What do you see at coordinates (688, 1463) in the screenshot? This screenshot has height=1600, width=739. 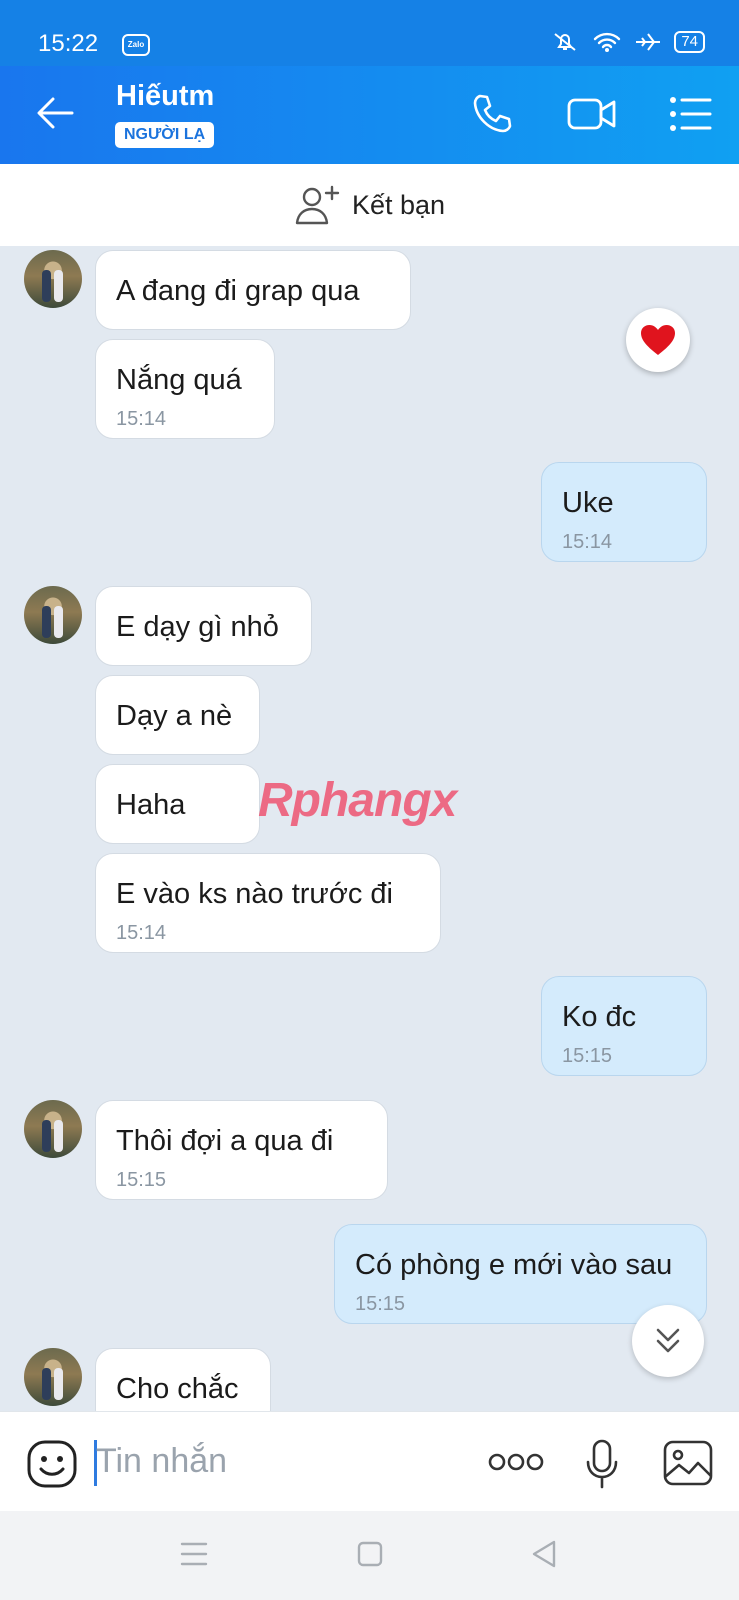 I see `image-icon` at bounding box center [688, 1463].